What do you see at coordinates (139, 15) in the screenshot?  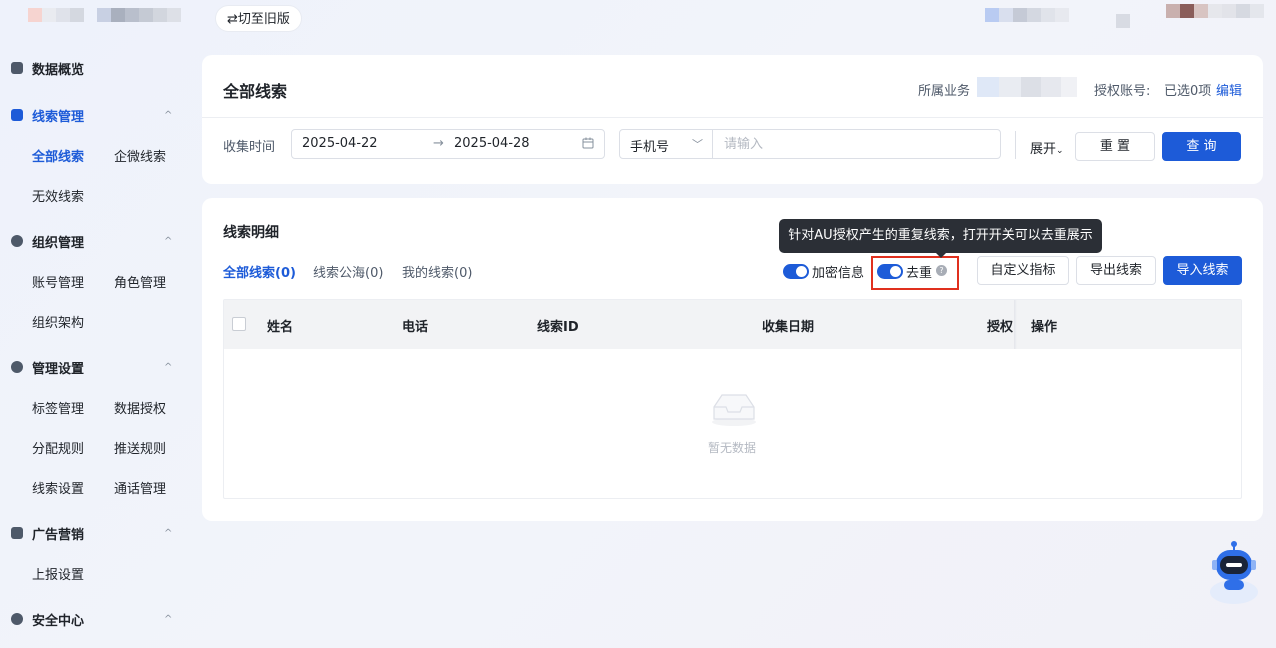 I see `brand-mosaic` at bounding box center [139, 15].